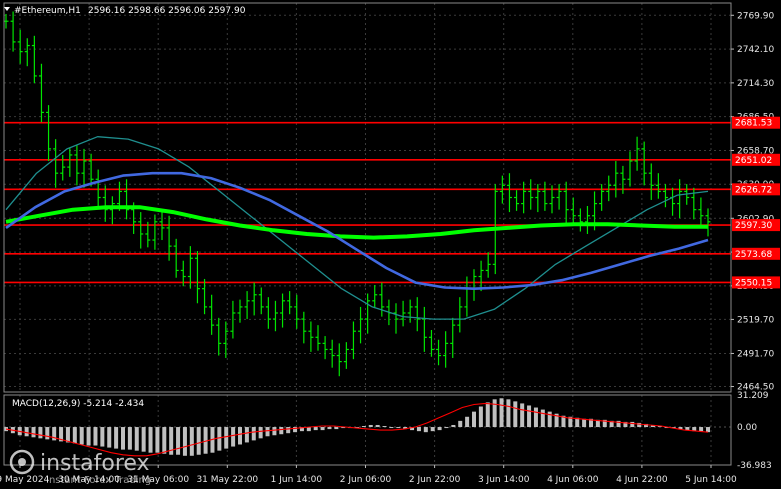 Image resolution: width=781 pixels, height=489 pixels. What do you see at coordinates (755, 84) in the screenshot?
I see `y-tick-label: 2714.30` at bounding box center [755, 84].